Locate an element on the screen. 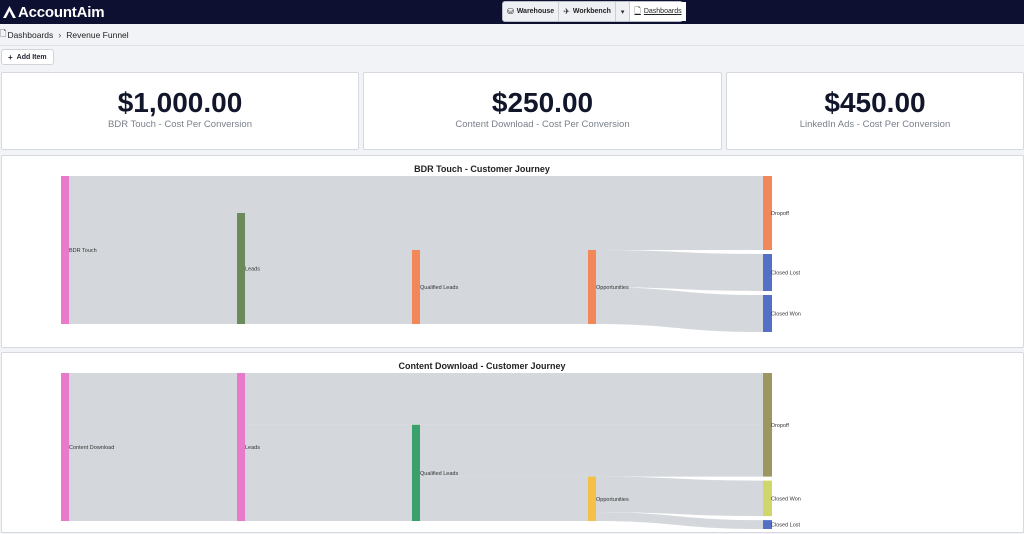 The height and width of the screenshot is (534, 1024). breadcrumb: 🗋 Dashboards › Revenue Funnel is located at coordinates (64, 35).